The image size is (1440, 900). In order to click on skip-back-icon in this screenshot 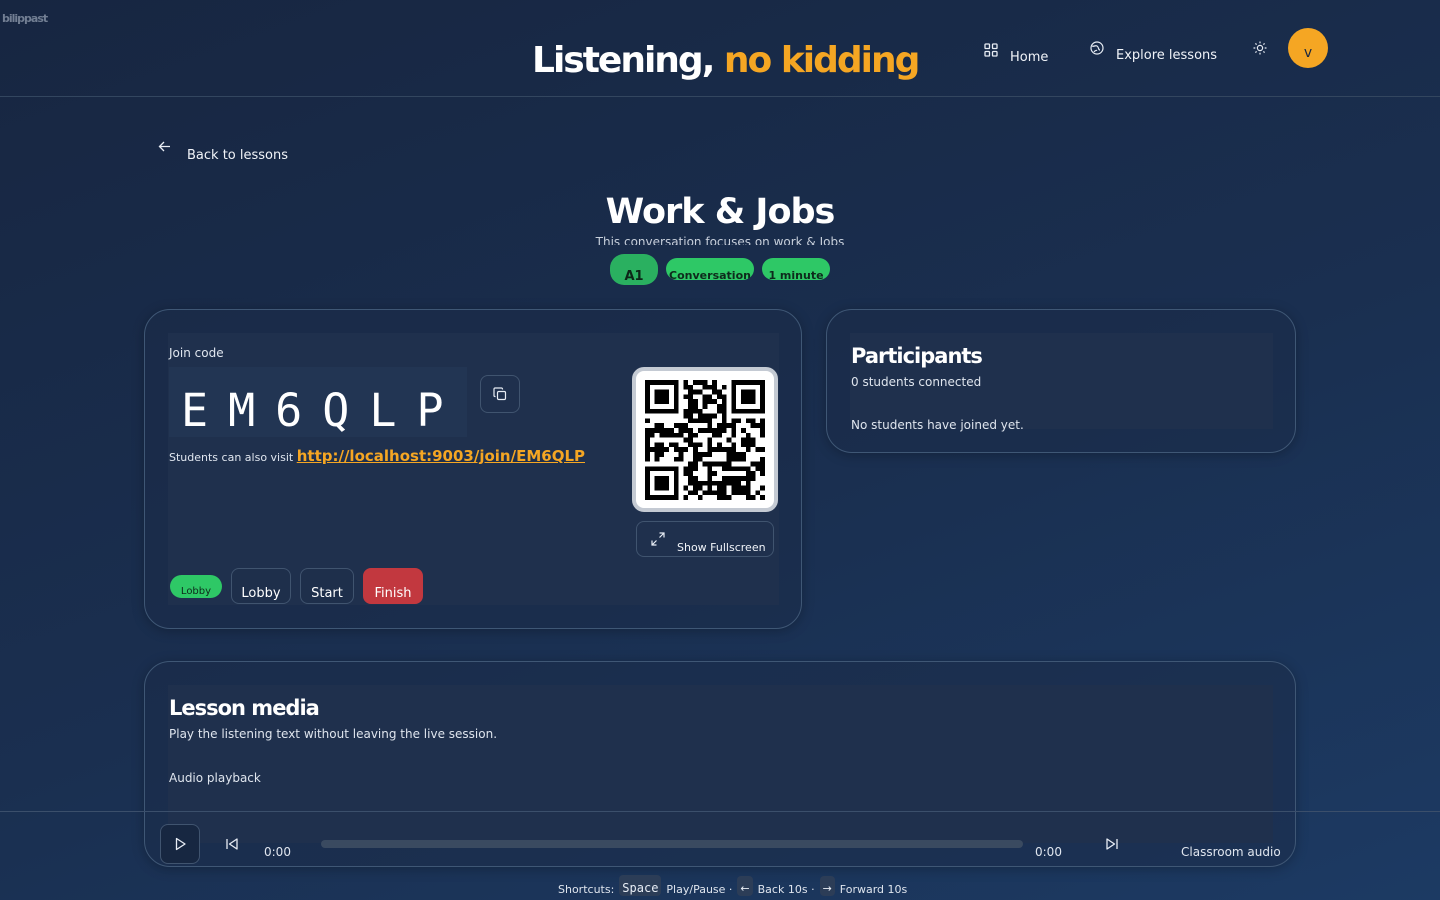, I will do `click(232, 844)`.